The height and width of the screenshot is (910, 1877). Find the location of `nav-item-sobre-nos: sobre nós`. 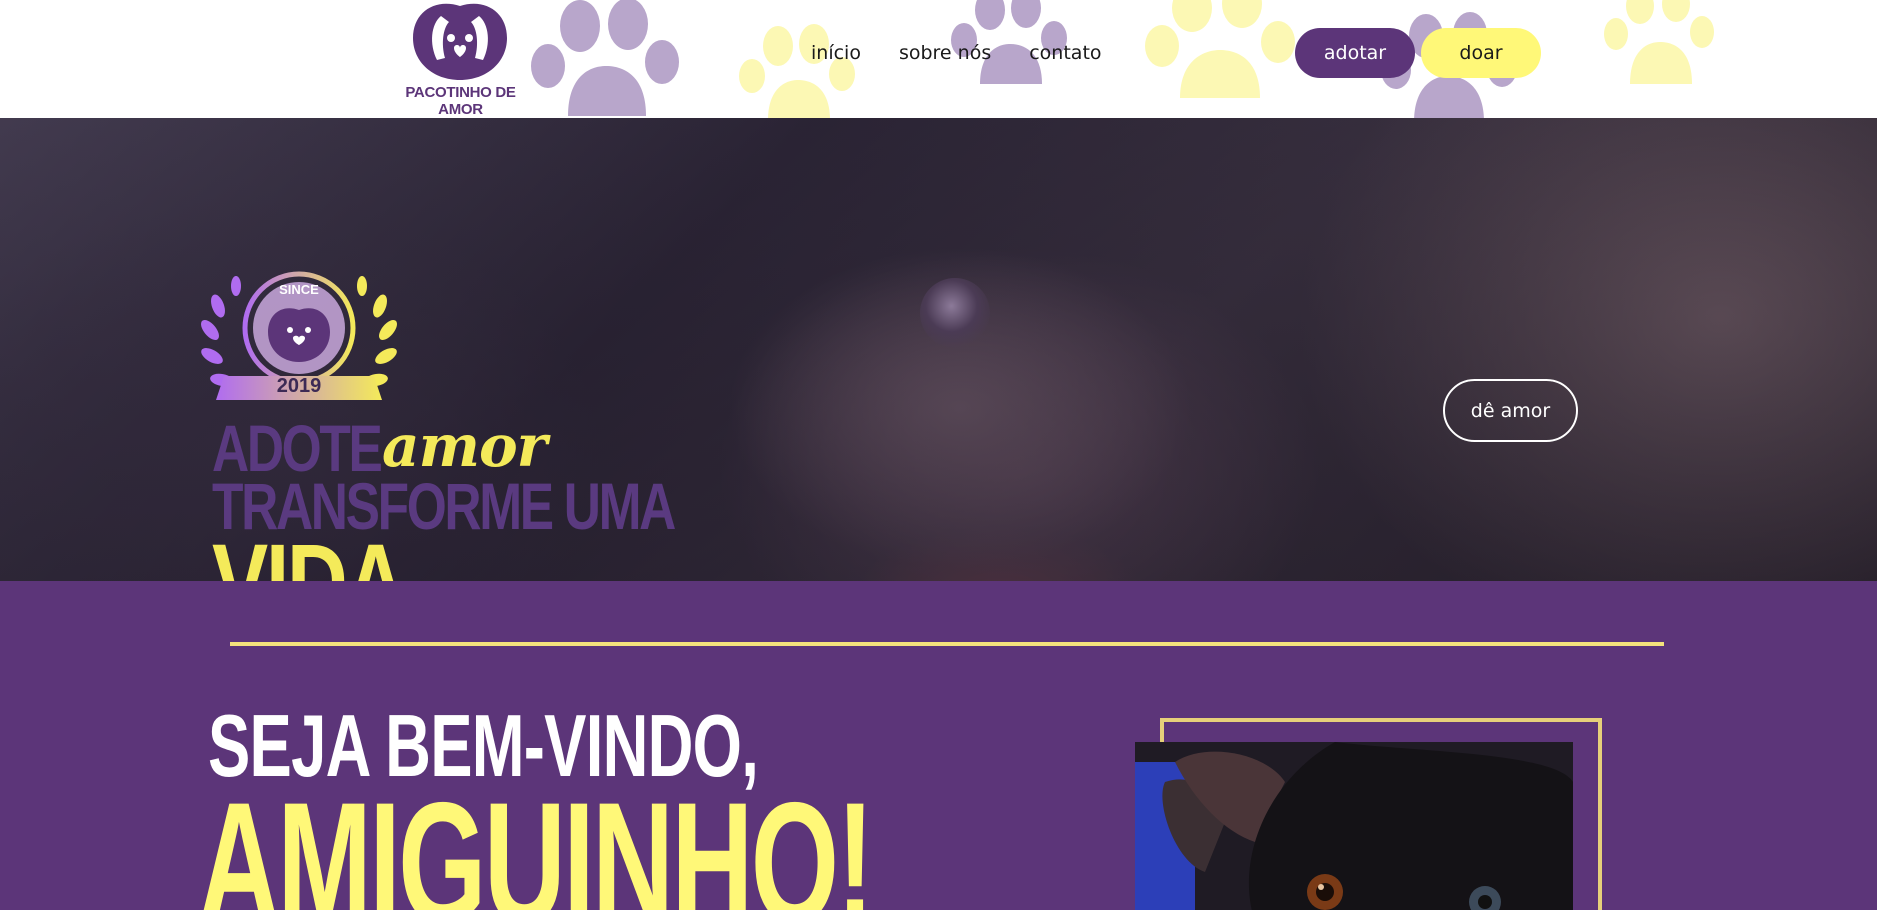

nav-item-sobre-nos: sobre nós is located at coordinates (945, 53).